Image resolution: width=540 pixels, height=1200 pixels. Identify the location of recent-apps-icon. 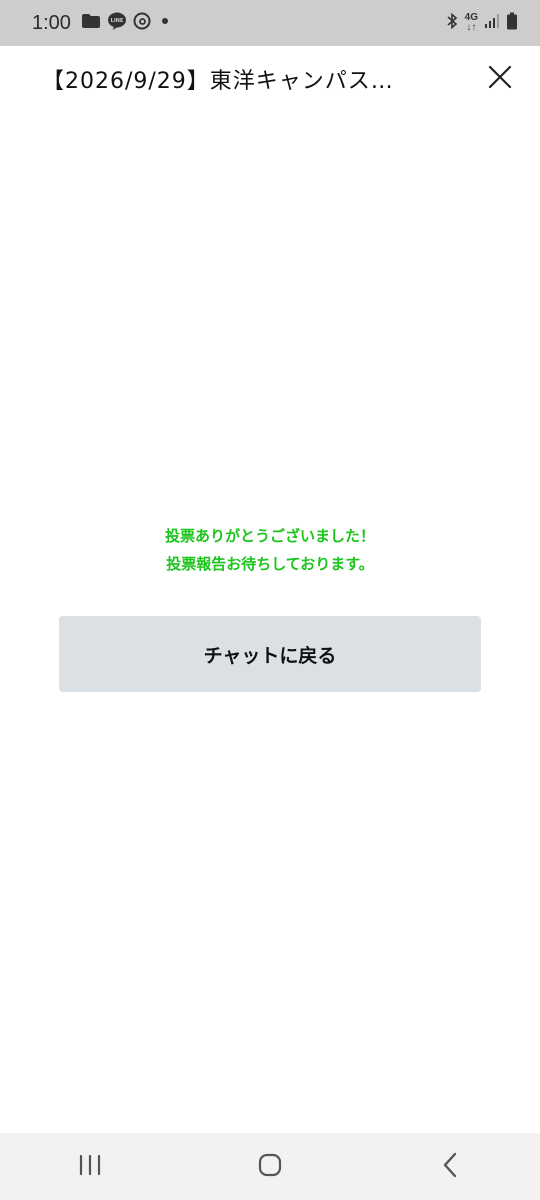
(90, 1167).